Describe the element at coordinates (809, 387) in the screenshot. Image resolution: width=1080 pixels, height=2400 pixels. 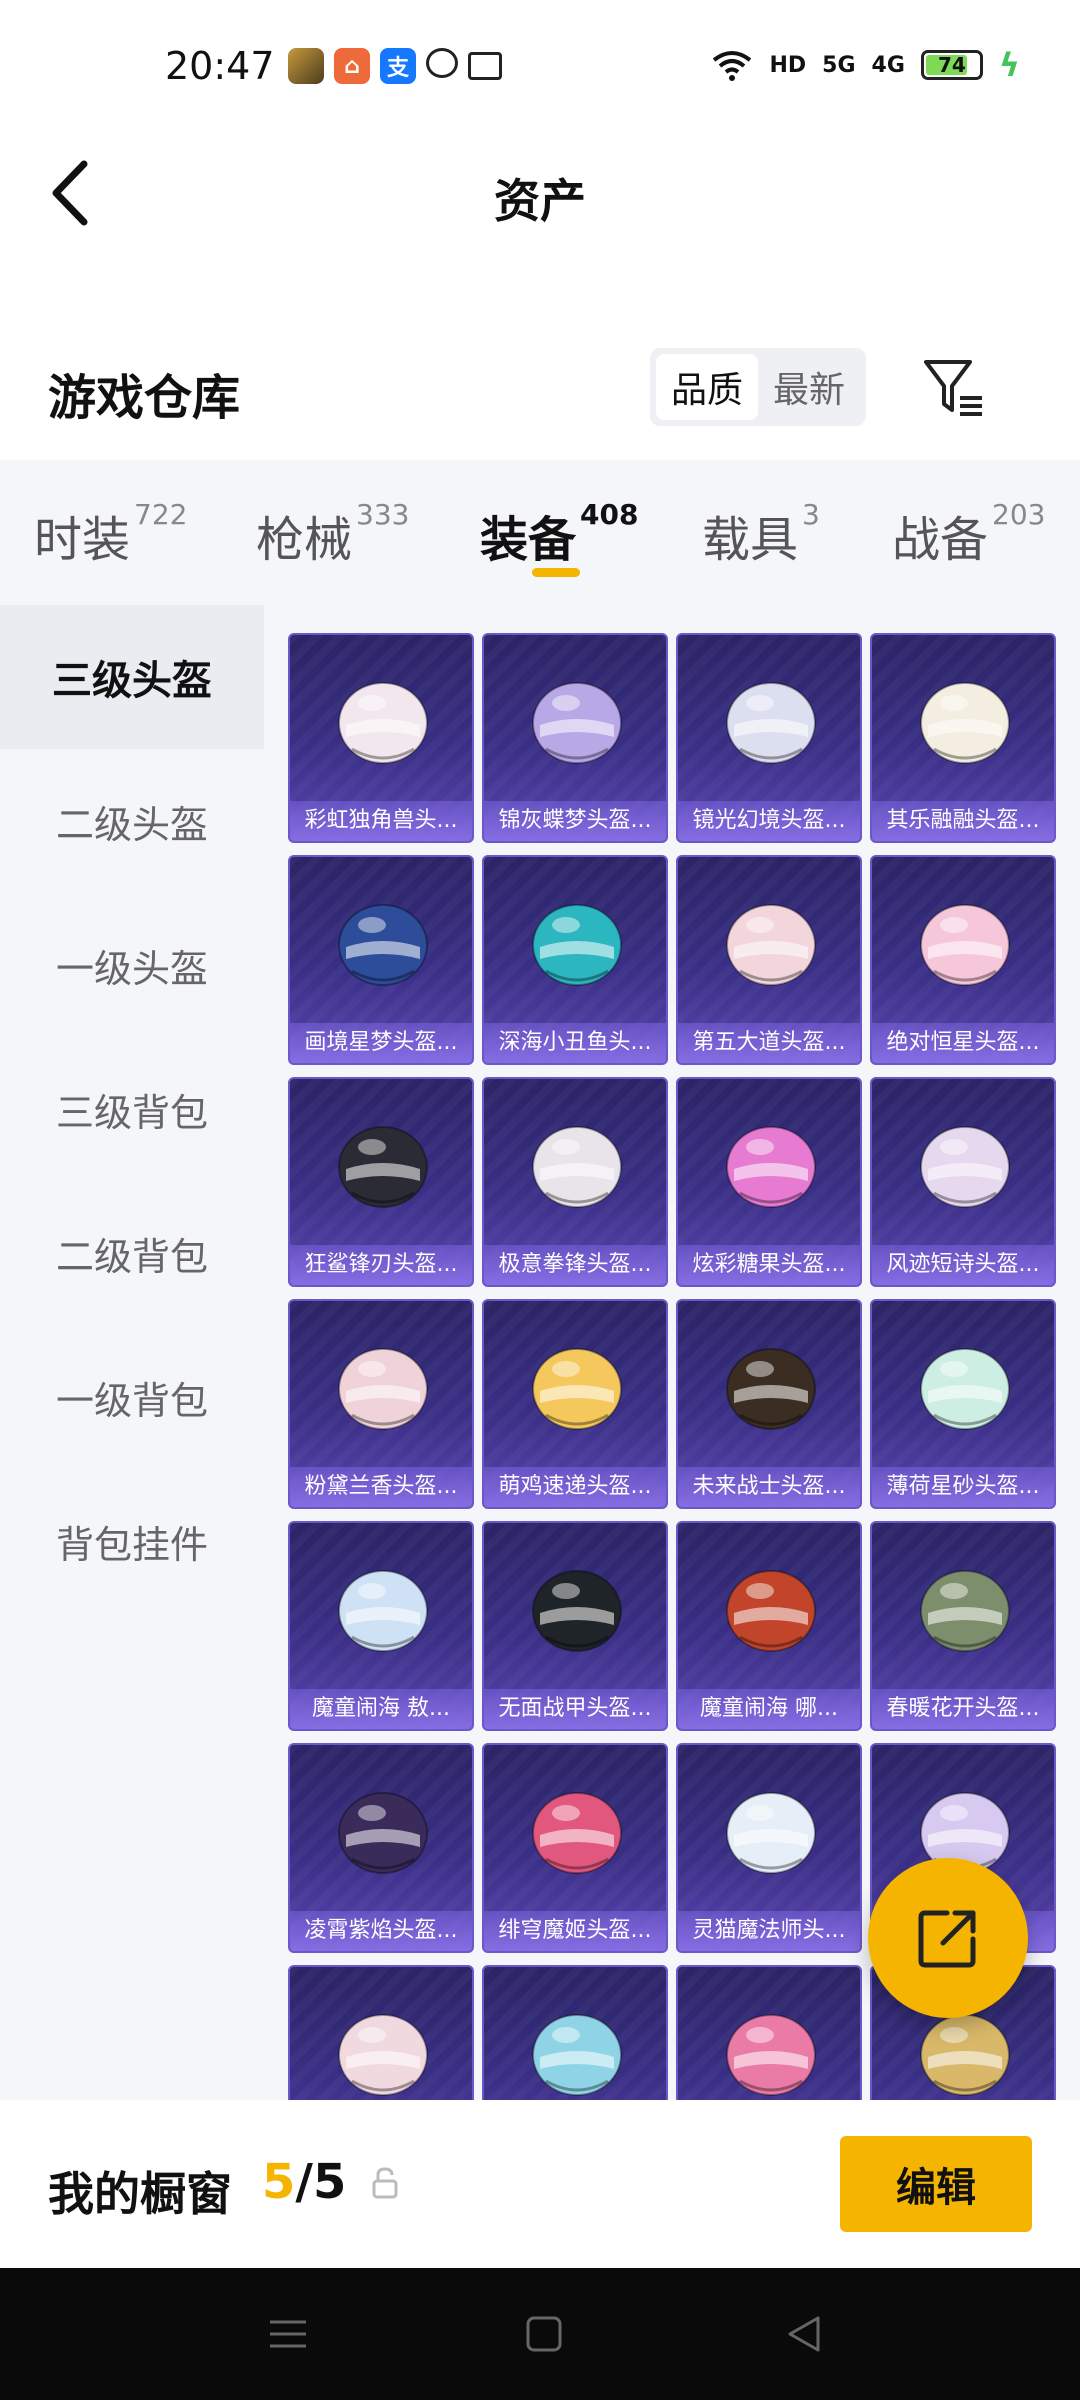
I see `sort-newest-button: 最新` at that location.